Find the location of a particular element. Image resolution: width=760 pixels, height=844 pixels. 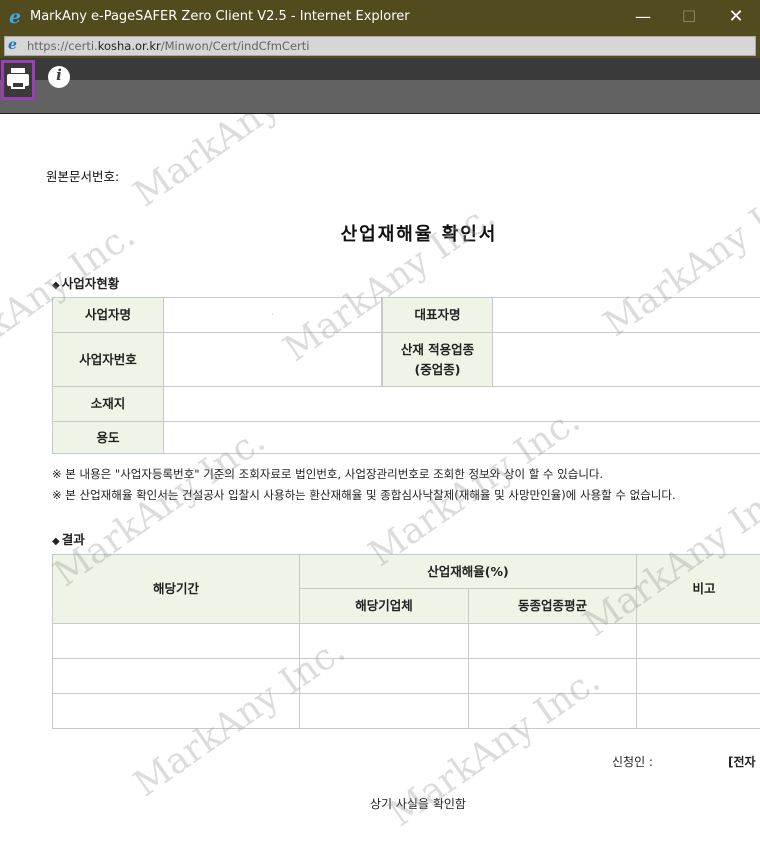

industry-avg-header: 동종업종평균 is located at coordinates (552, 606).